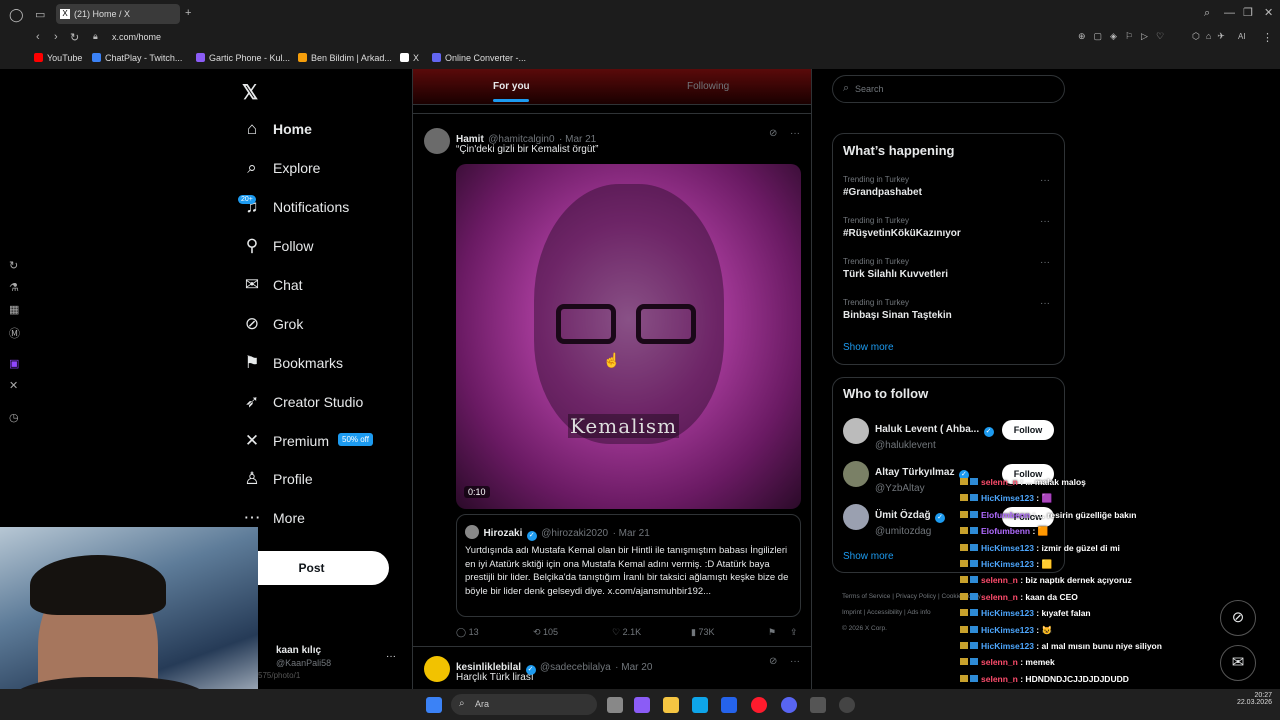 The image size is (1280, 720). Describe the element at coordinates (118, 14) in the screenshot. I see `browser-tab: X (21) Home / X` at that location.